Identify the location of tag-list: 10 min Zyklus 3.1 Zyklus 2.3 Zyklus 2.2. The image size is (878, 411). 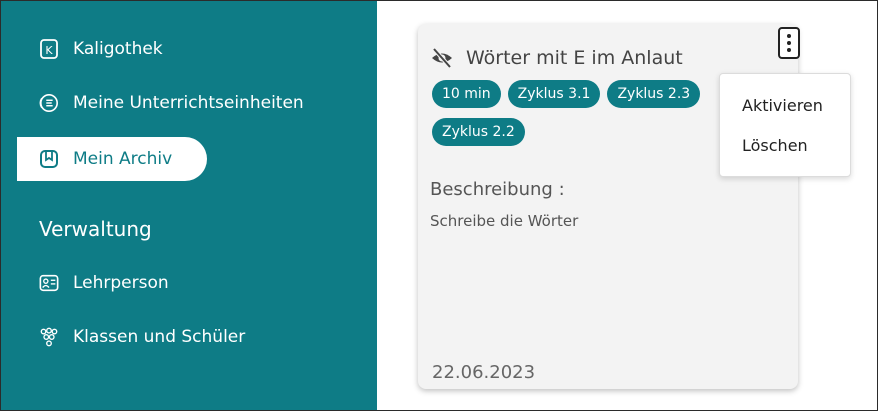
(582, 118).